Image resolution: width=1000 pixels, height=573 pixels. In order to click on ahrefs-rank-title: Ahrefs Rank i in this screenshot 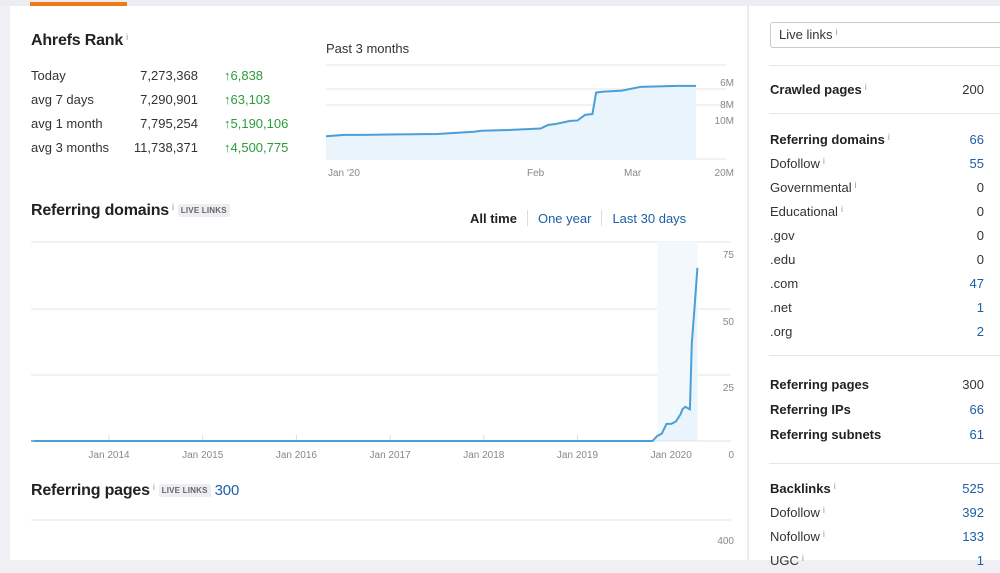, I will do `click(79, 41)`.